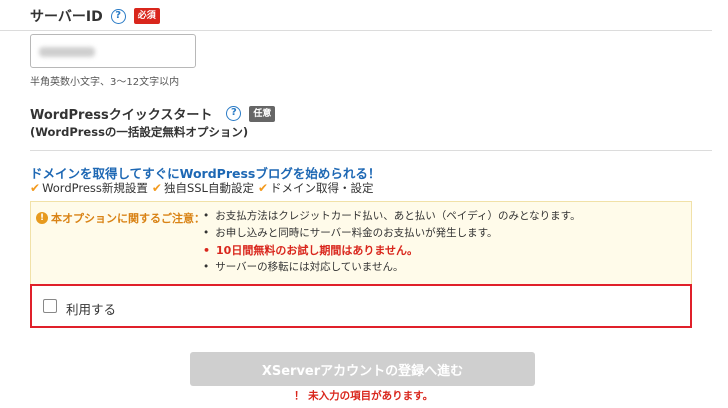 This screenshot has height=408, width=728. I want to click on divider-top, so click(356, 30).